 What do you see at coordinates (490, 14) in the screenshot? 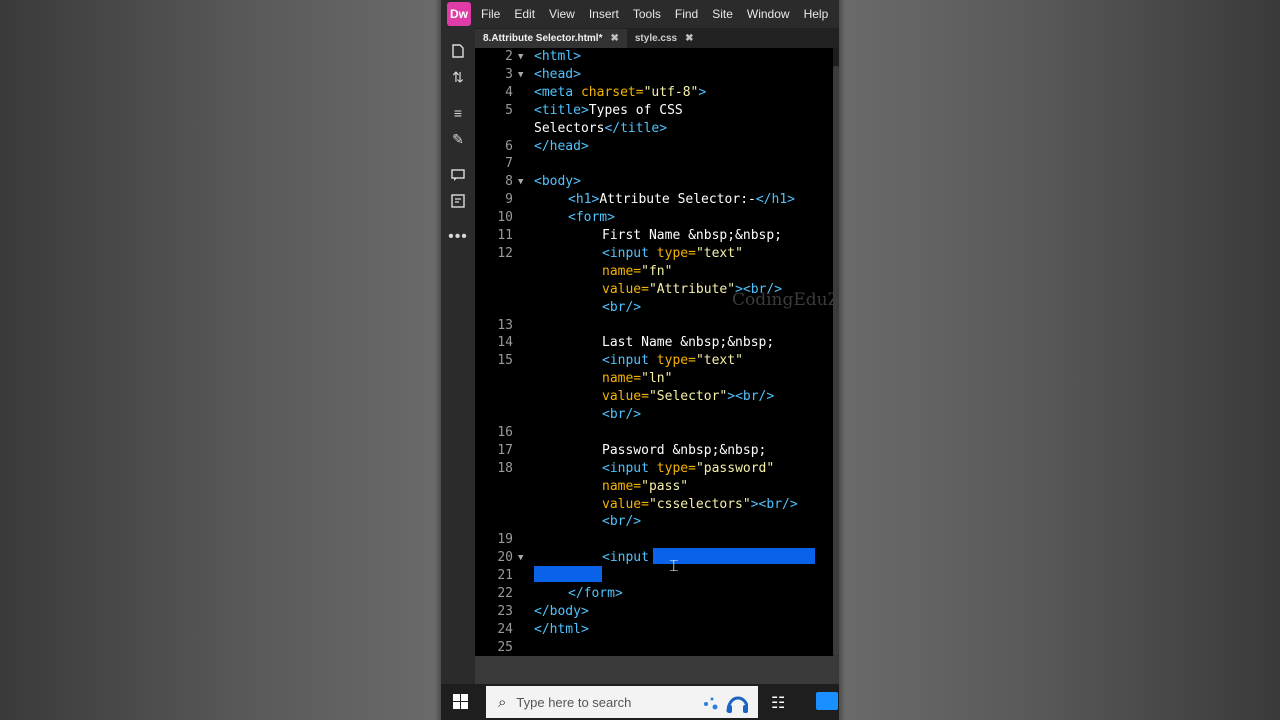
I see `menu-file: File` at bounding box center [490, 14].